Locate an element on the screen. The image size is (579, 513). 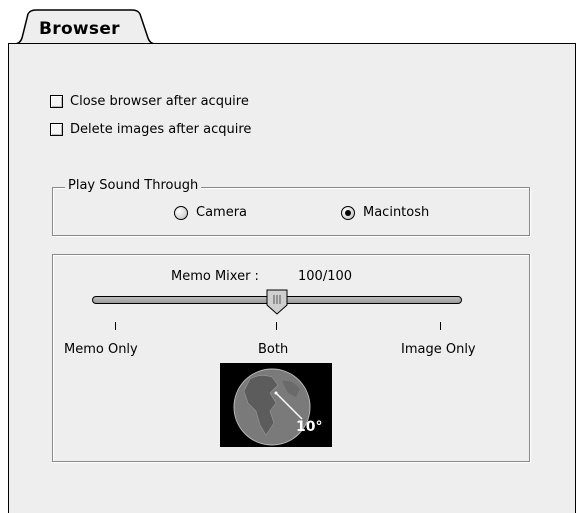
sound-group-box is located at coordinates (291, 211).